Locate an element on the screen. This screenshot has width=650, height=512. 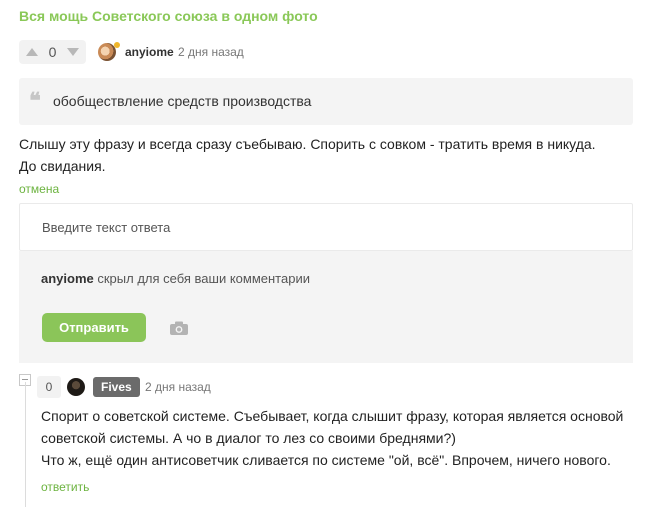
arrow-up-icon is located at coordinates (32, 52).